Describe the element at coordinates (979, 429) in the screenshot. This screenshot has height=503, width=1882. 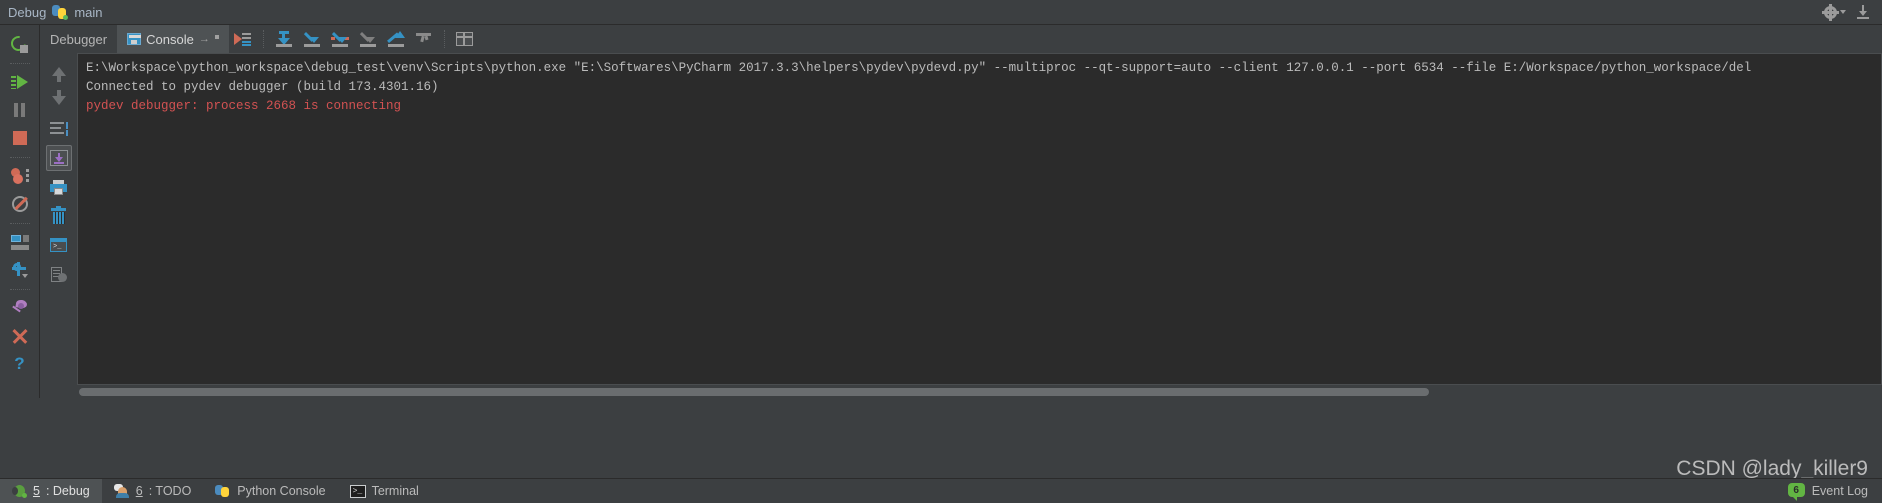
I see `bottom-filler-inner` at that location.